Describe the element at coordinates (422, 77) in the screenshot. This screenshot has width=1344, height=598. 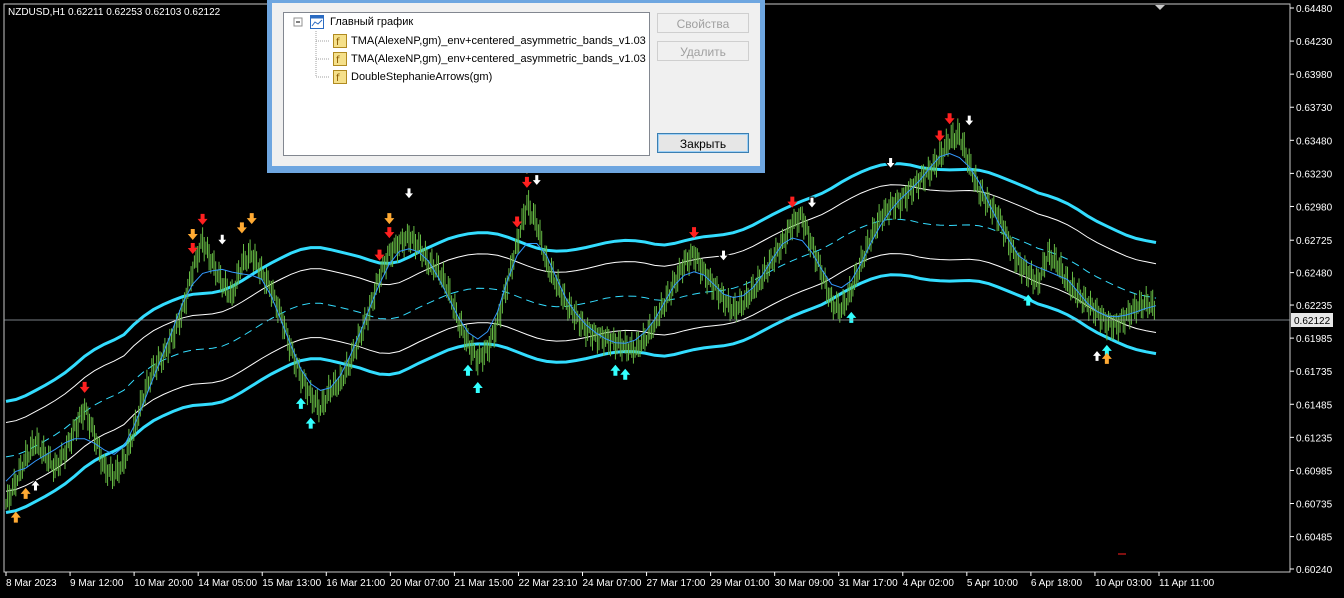
I see `tree-item-label: DoubleStephanieArrows(gm)` at that location.